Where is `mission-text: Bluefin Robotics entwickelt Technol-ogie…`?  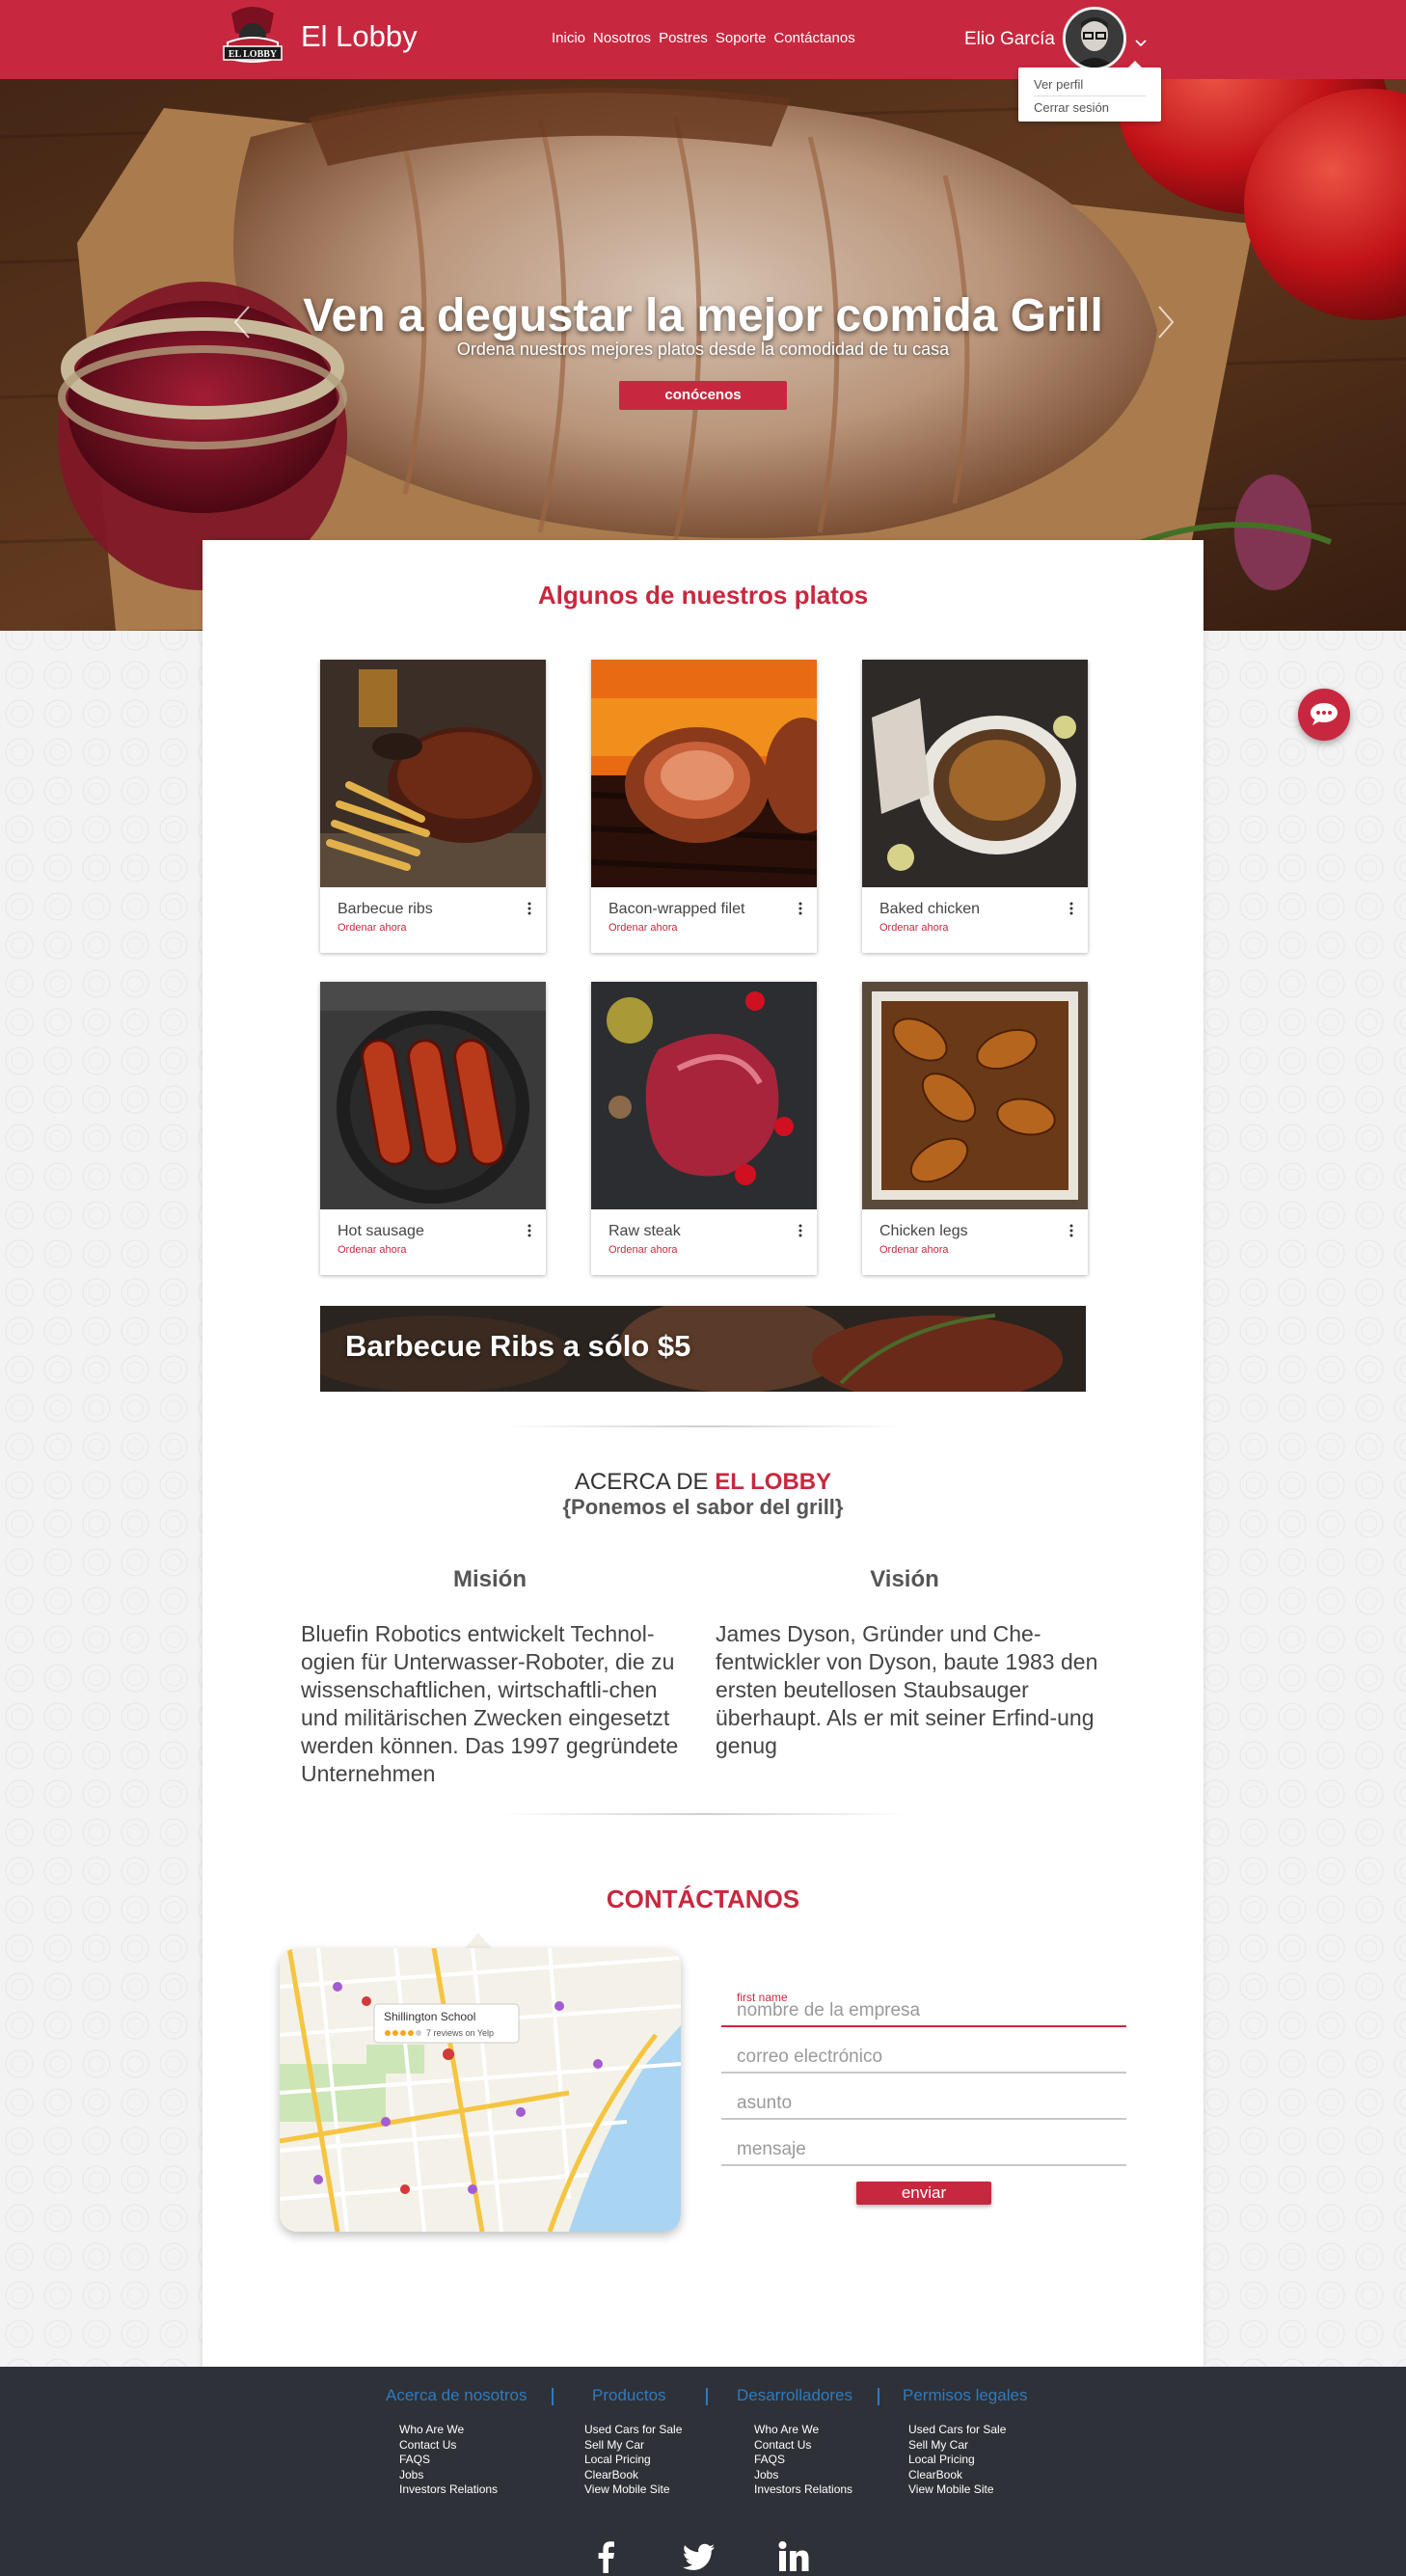 mission-text: Bluefin Robotics entwickelt Technol-ogie… is located at coordinates (490, 1703).